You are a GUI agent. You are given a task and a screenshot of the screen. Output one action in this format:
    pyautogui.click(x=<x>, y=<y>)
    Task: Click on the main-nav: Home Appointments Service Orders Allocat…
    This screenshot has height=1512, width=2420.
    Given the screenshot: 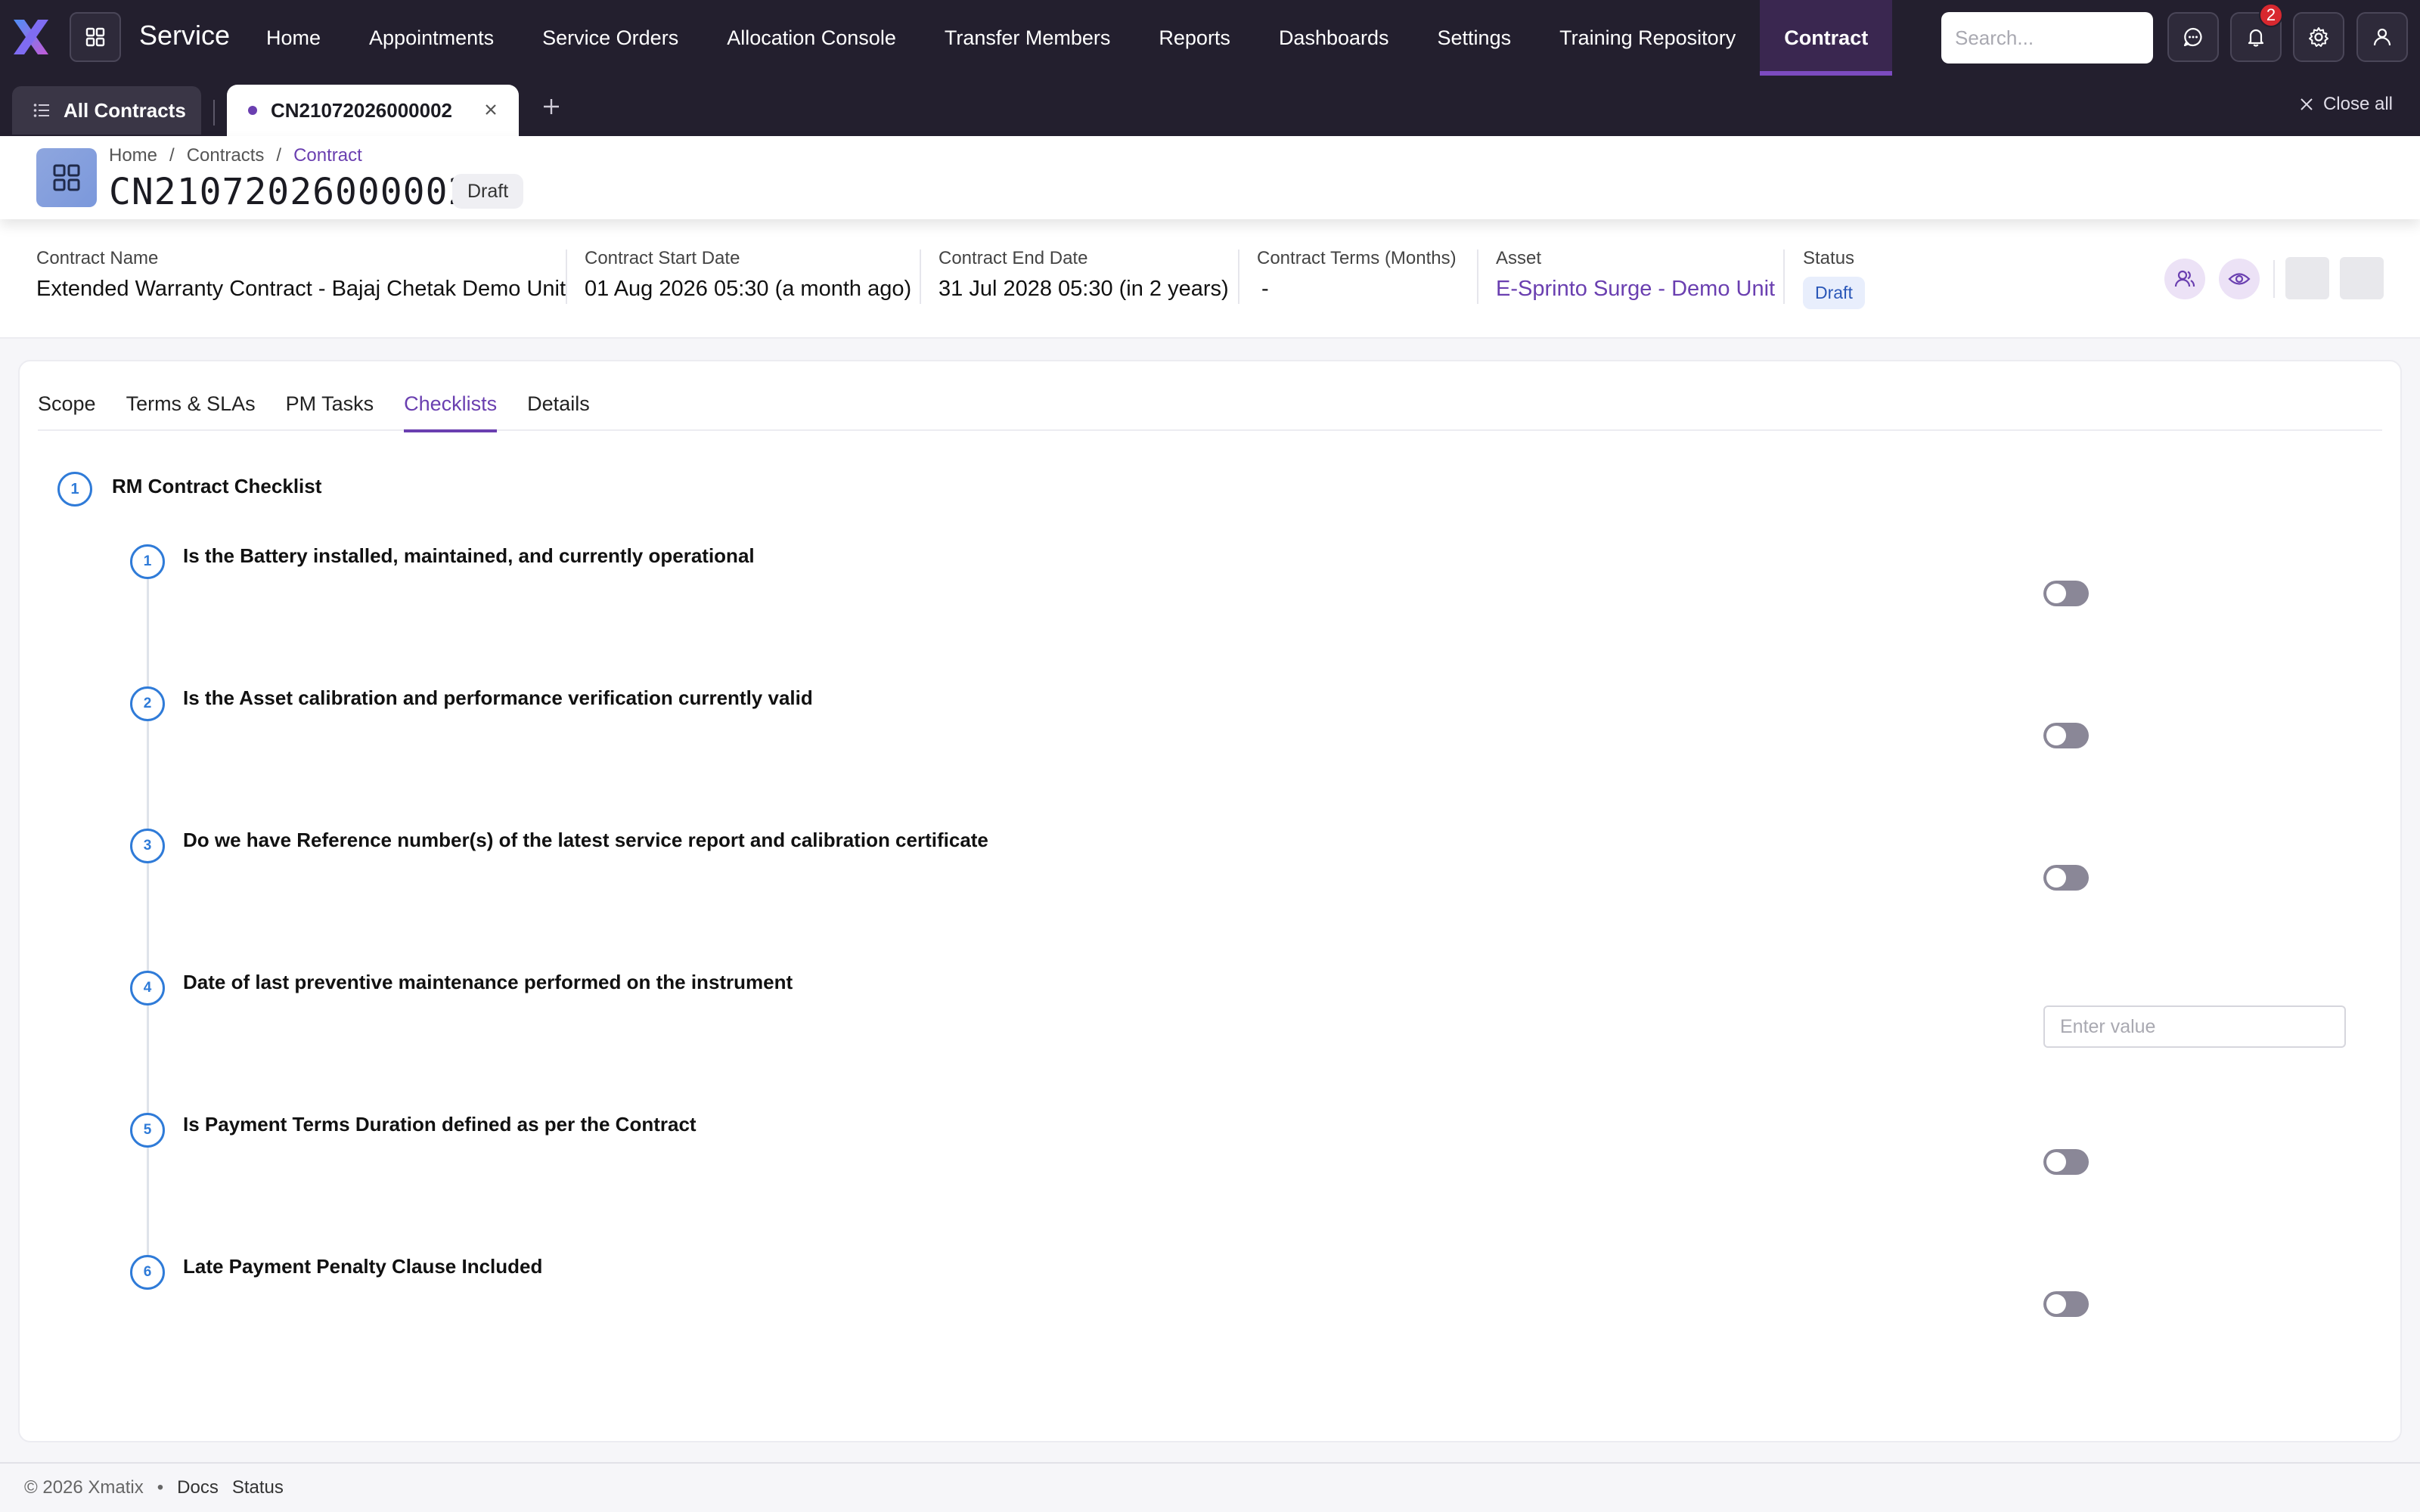 What is the action you would take?
    pyautogui.click(x=1067, y=38)
    